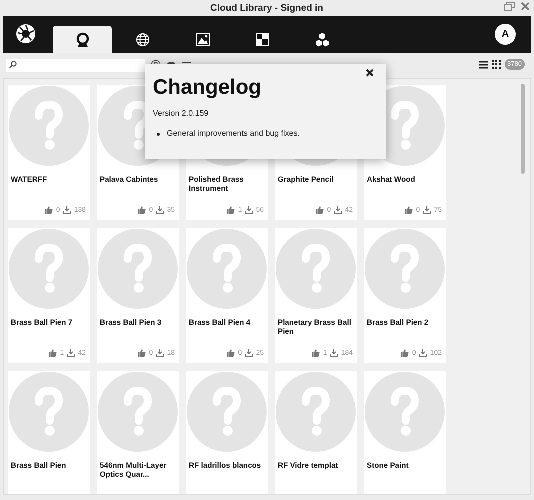 This screenshot has height=500, width=534. I want to click on window-title: Cloud Library - Signed in, so click(267, 8).